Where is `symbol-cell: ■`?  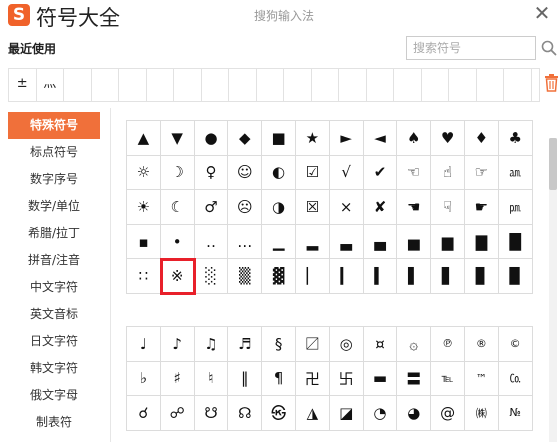 symbol-cell: ■ is located at coordinates (279, 138).